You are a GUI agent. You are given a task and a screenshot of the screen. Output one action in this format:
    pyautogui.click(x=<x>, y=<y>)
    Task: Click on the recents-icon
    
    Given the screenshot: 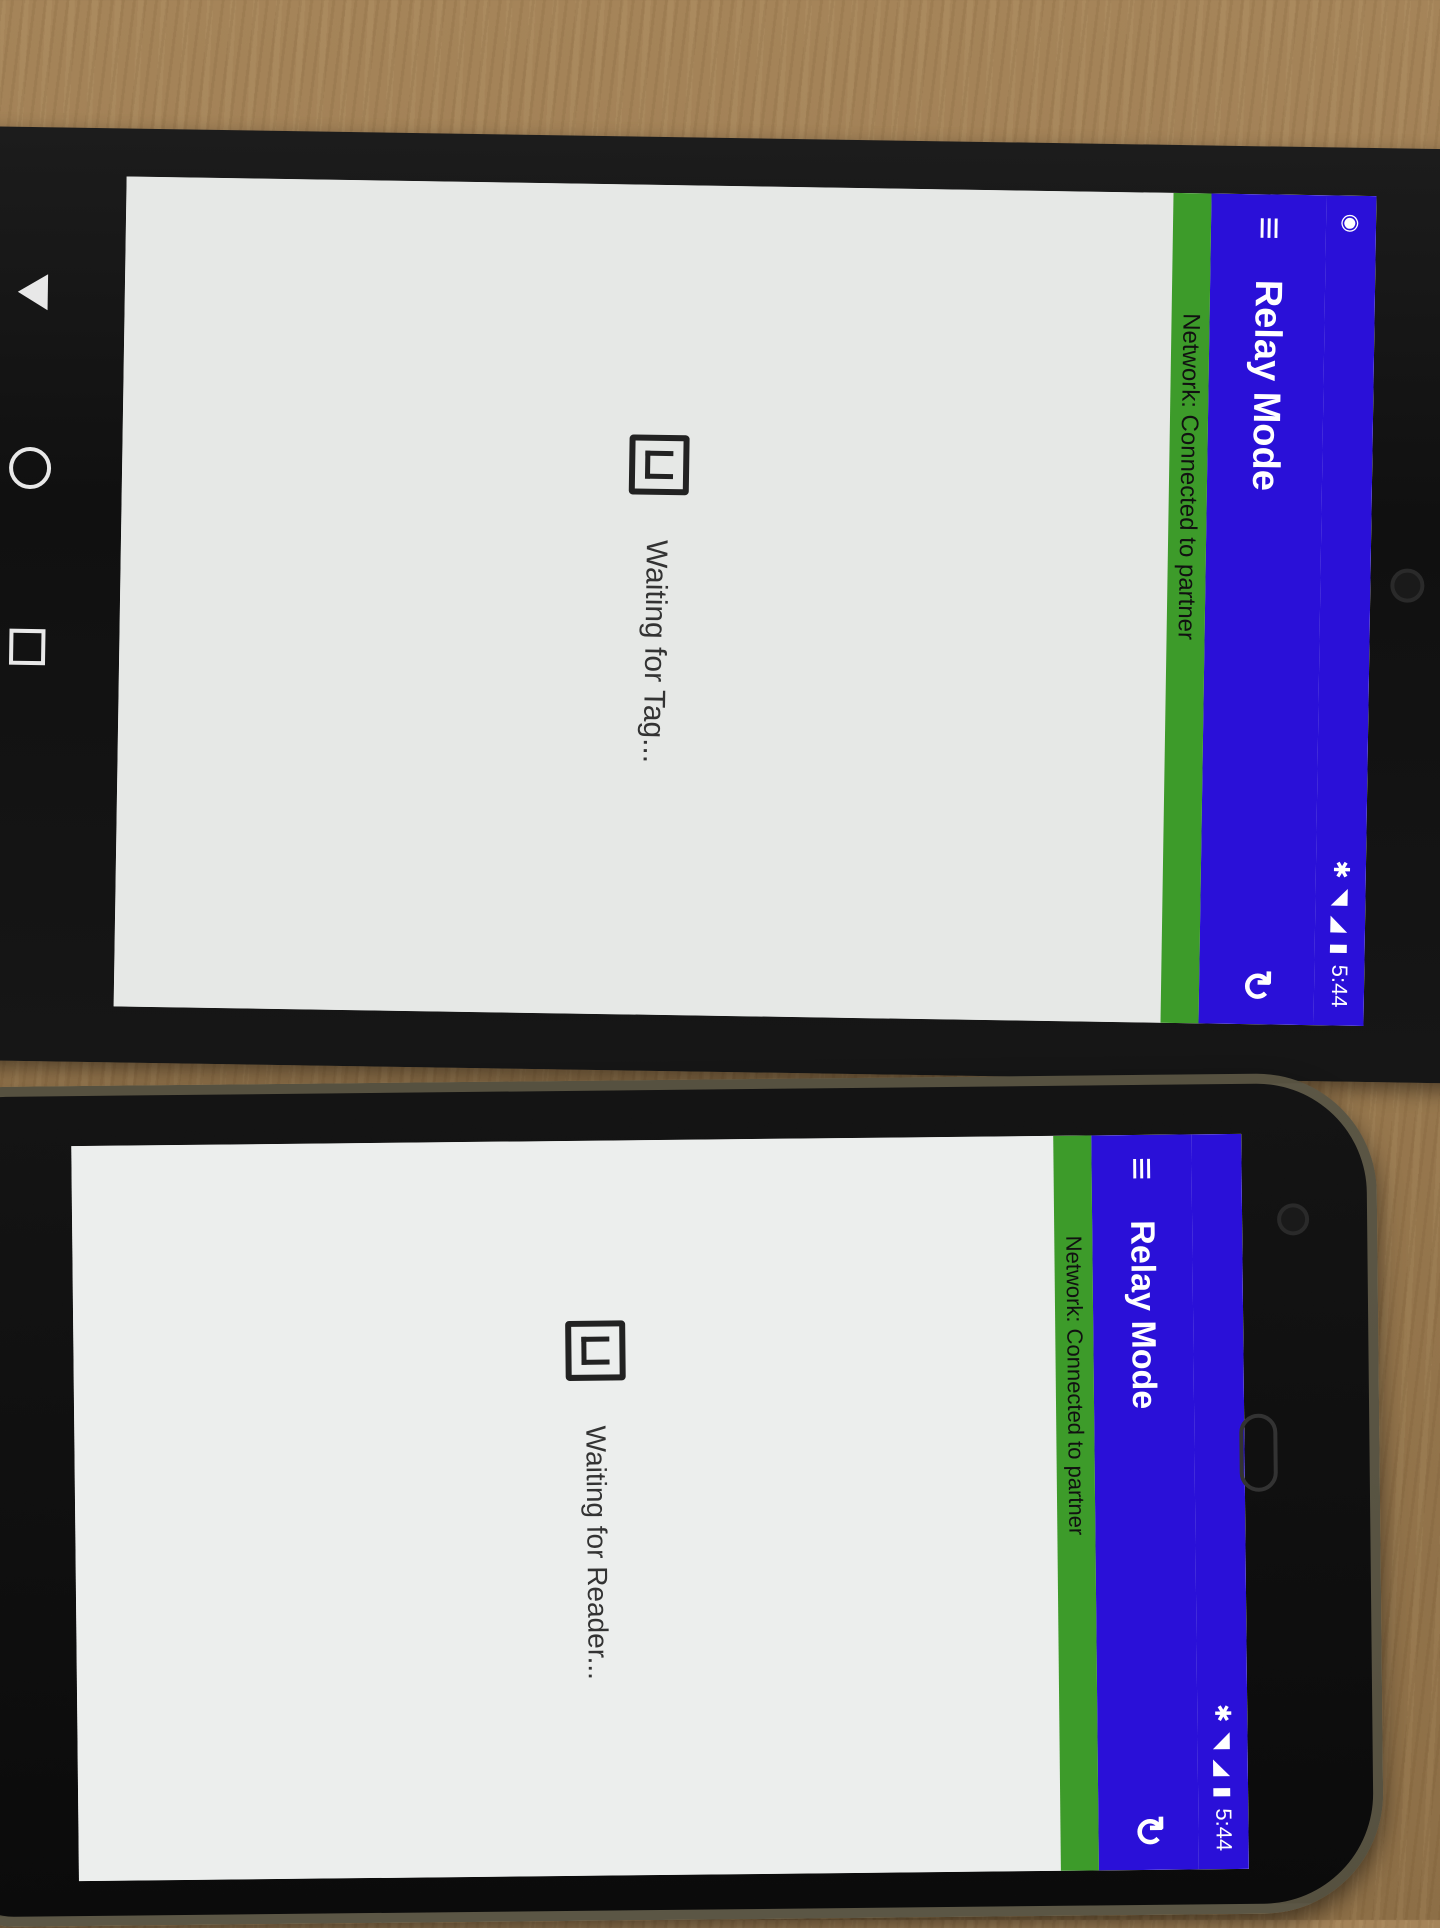 What is the action you would take?
    pyautogui.click(x=27, y=647)
    